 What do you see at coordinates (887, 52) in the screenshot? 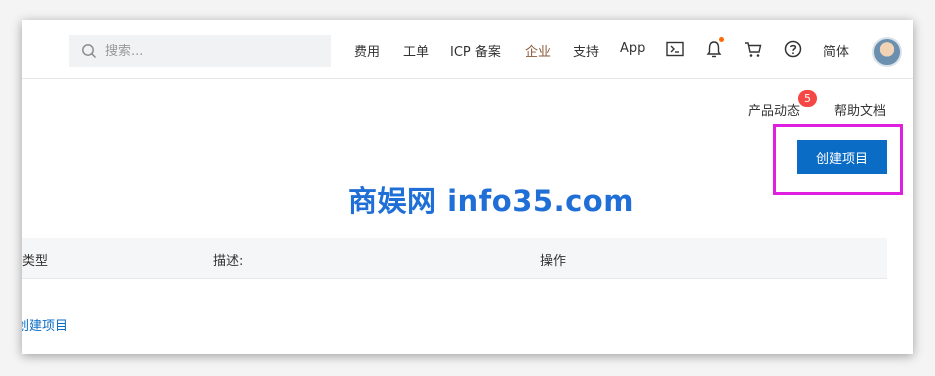
I see `avatar` at bounding box center [887, 52].